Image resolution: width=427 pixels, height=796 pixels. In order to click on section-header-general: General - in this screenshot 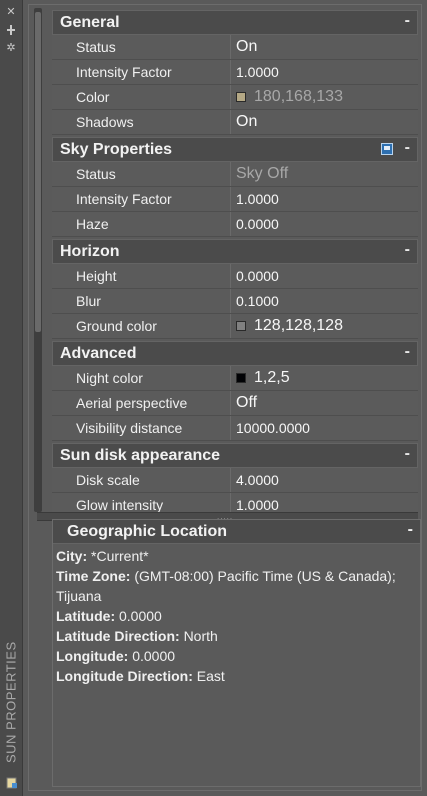, I will do `click(235, 22)`.